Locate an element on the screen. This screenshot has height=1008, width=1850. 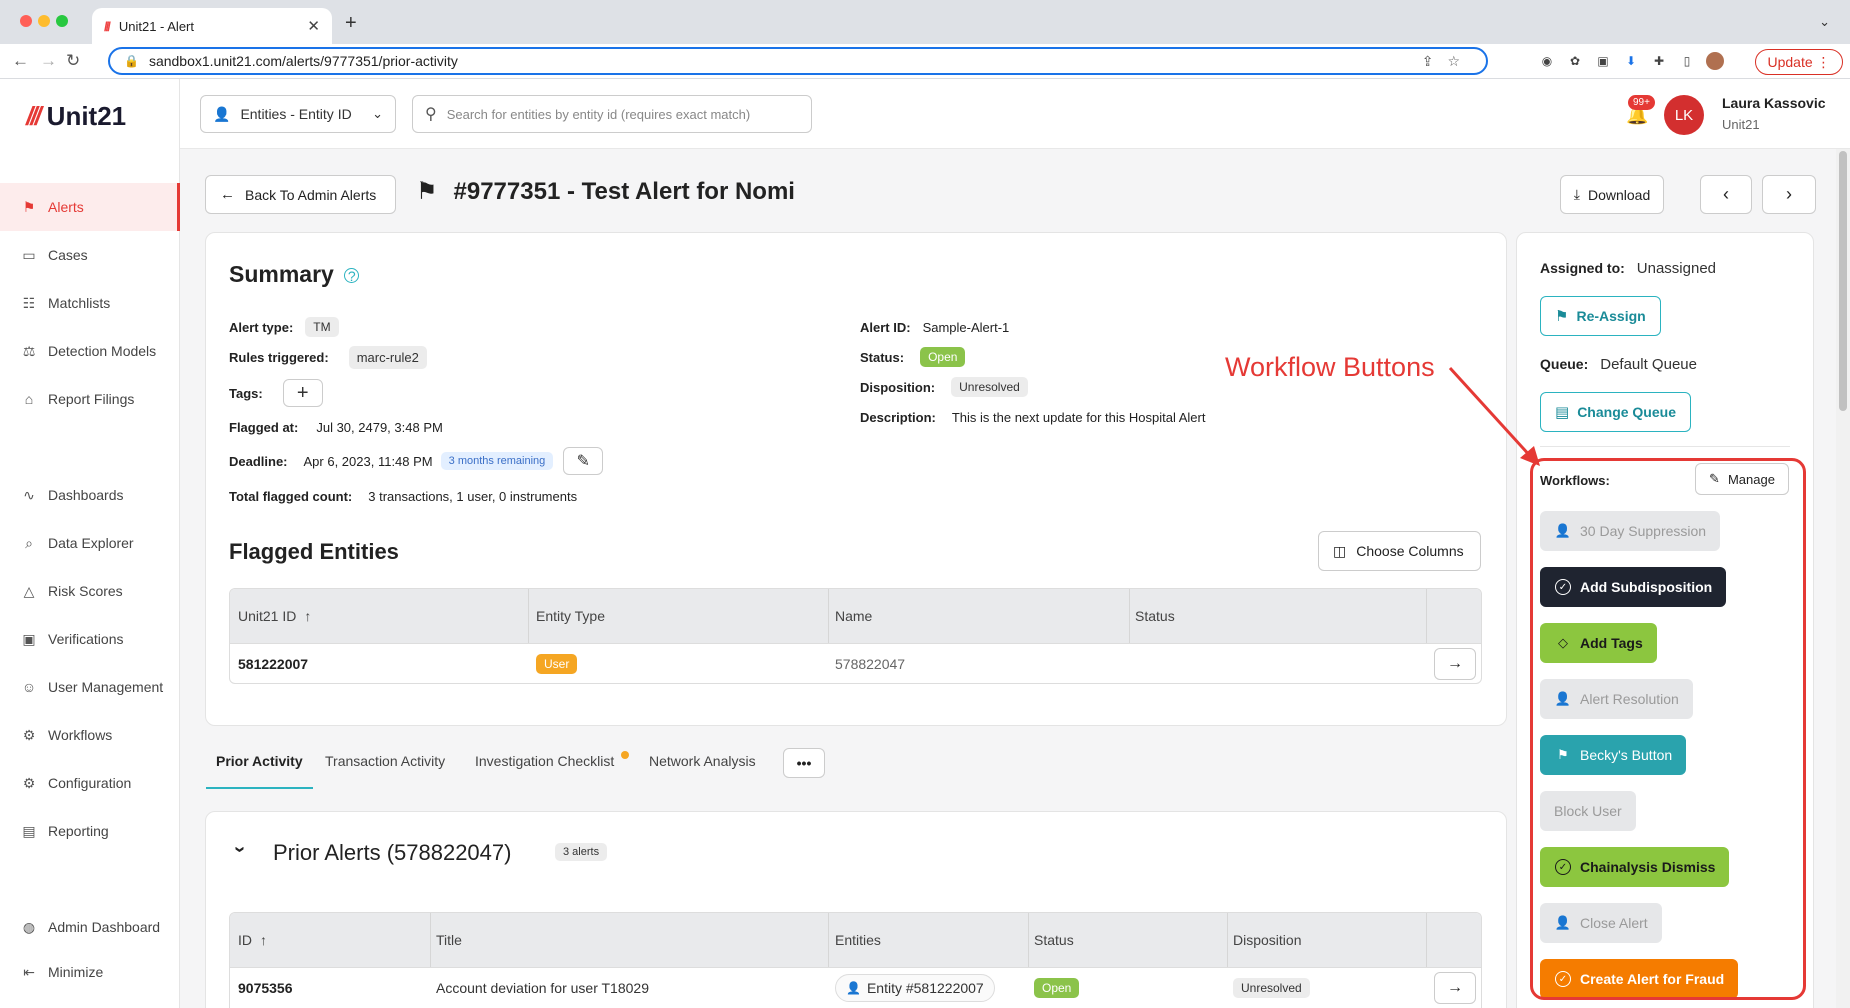
col-header-disposition: Disposition is located at coordinates (1267, 940).